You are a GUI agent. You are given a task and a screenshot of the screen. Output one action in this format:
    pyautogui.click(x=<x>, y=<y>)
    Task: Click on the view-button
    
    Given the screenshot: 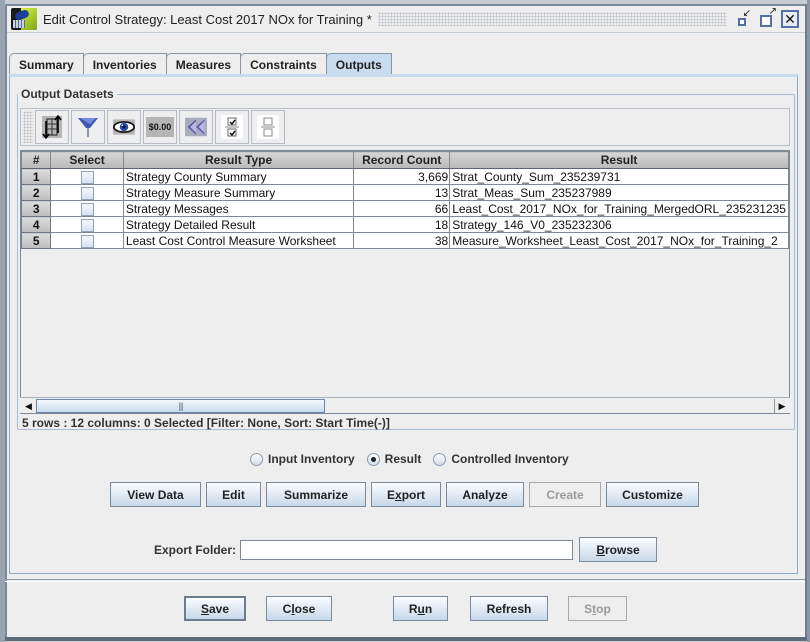 What is the action you would take?
    pyautogui.click(x=124, y=127)
    